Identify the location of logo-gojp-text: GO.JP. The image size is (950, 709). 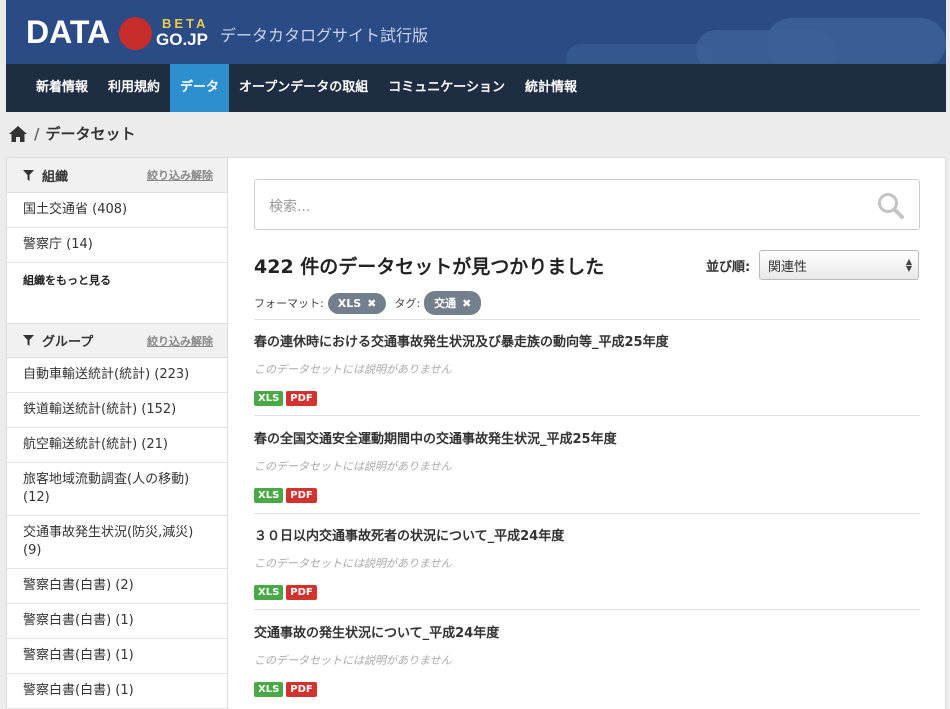
(182, 40).